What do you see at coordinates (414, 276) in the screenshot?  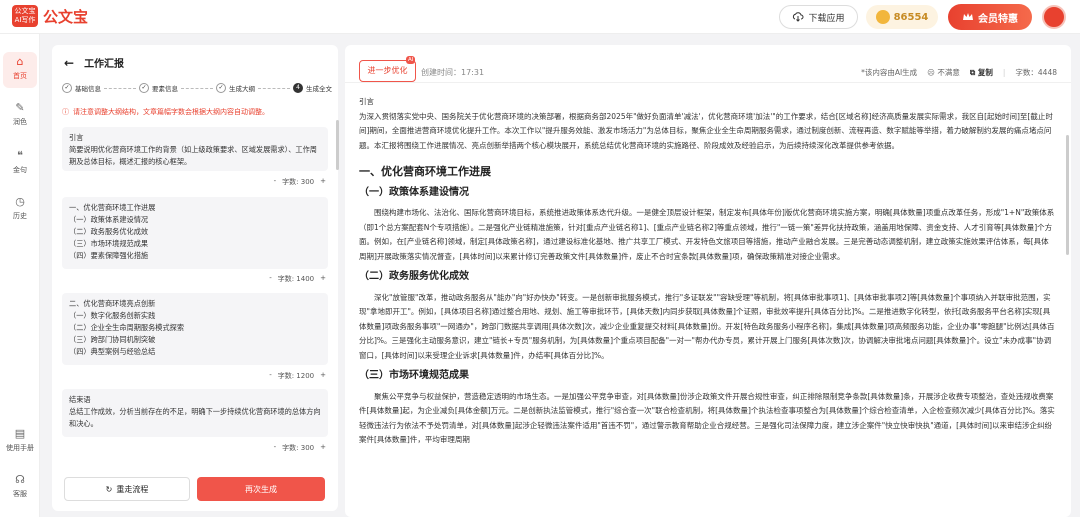 I see `subsection-heading: （二）政务服务优化成效` at bounding box center [414, 276].